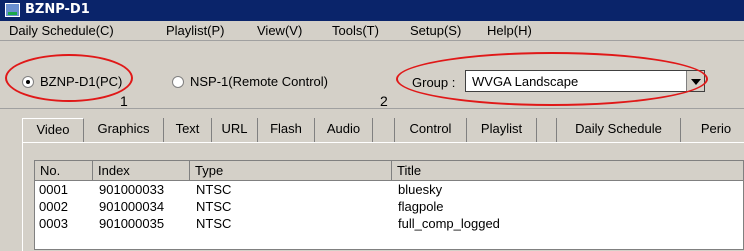  What do you see at coordinates (141, 171) in the screenshot?
I see `column-header-index: Index` at bounding box center [141, 171].